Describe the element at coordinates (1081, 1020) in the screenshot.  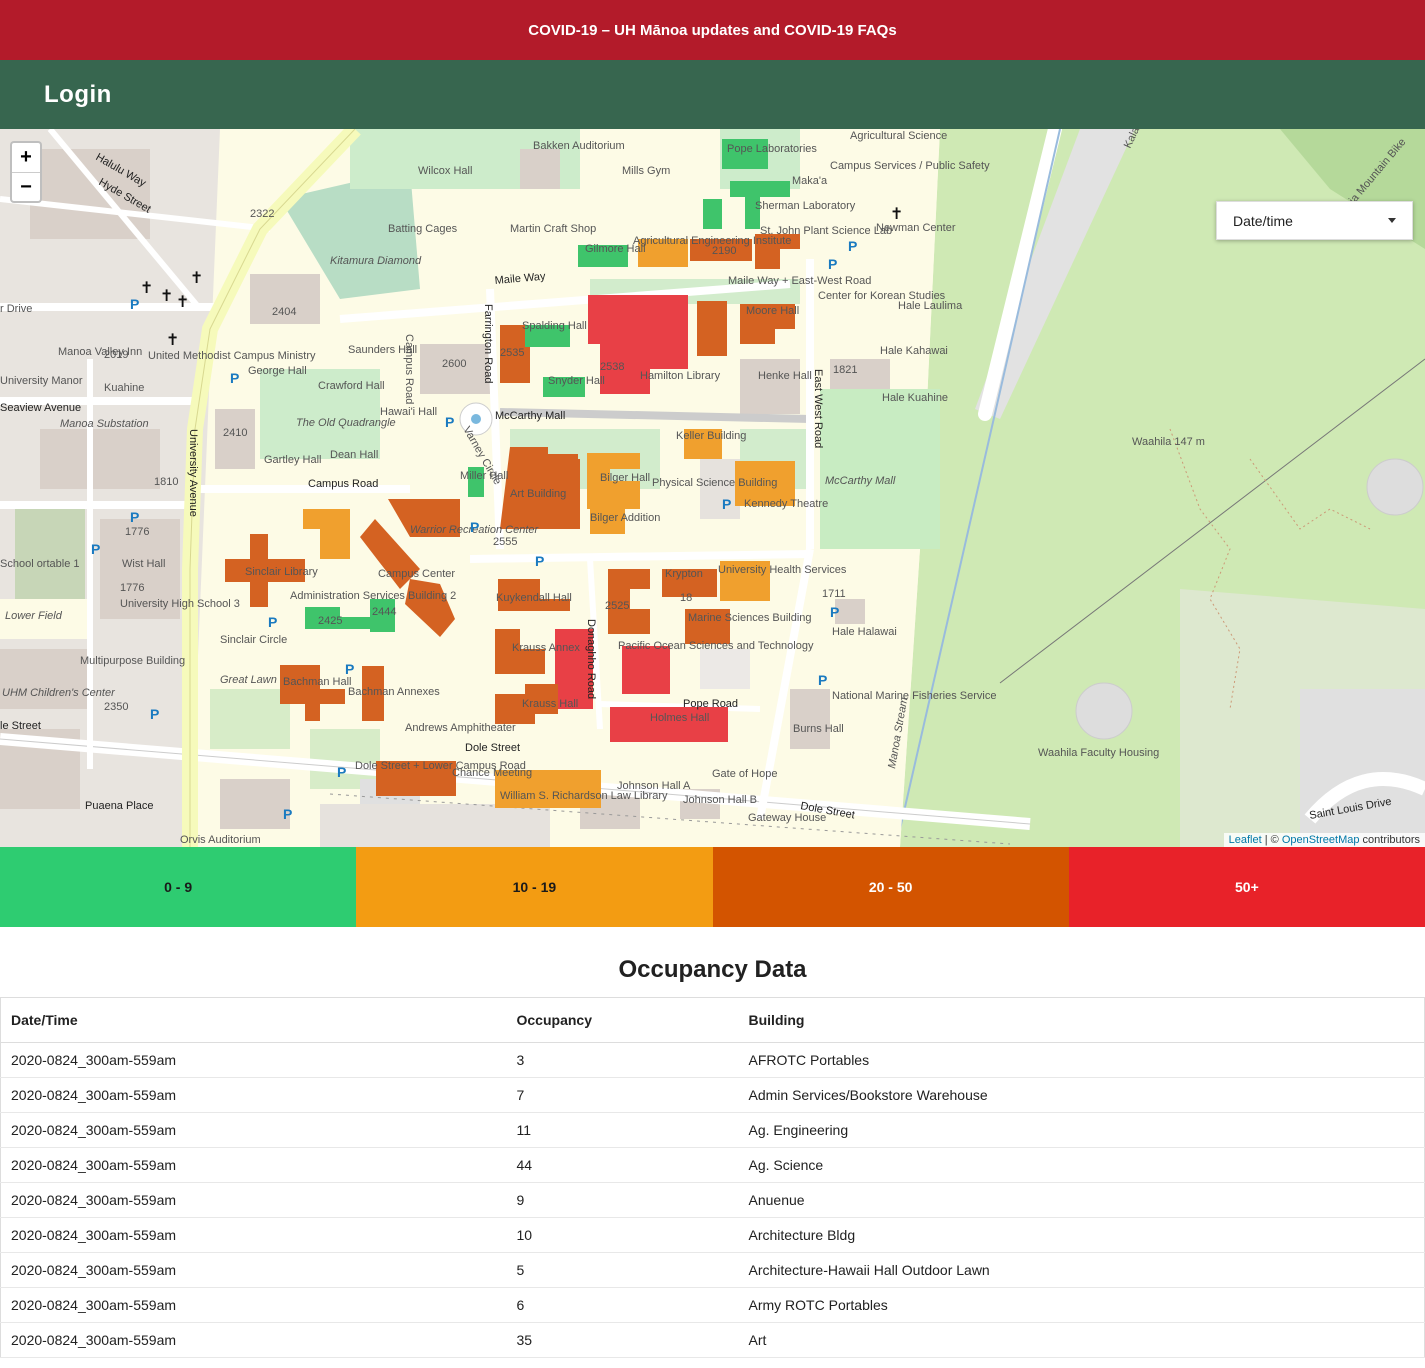
I see `header-building: Building` at that location.